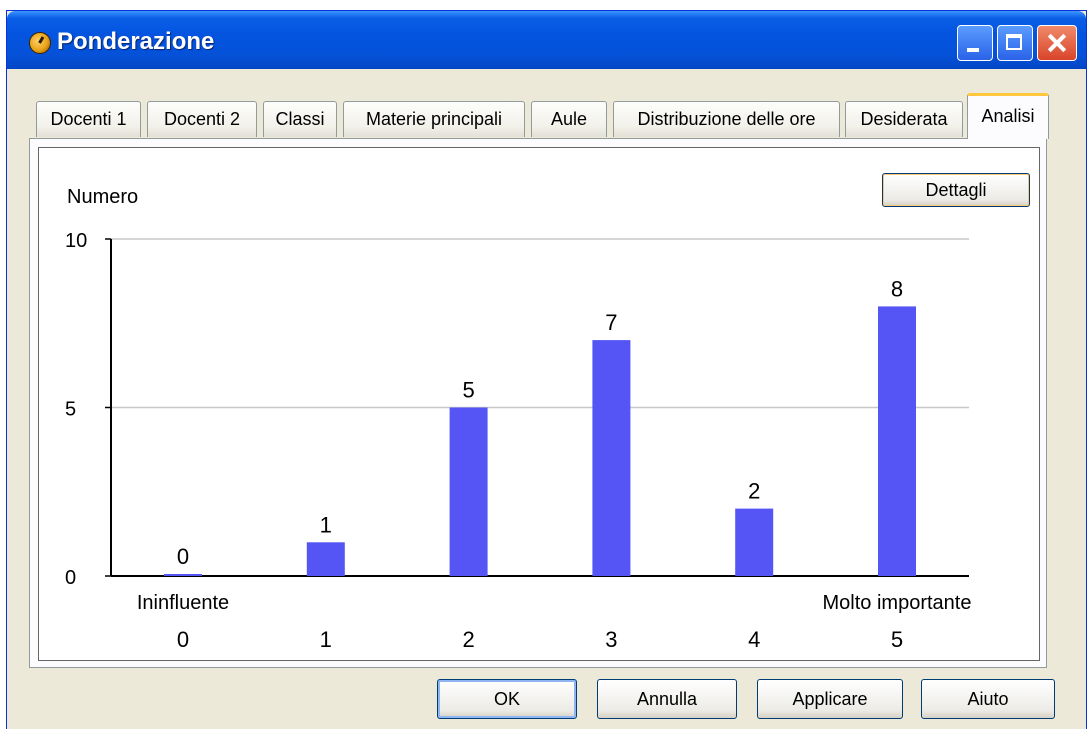 Image resolution: width=1087 pixels, height=729 pixels. Describe the element at coordinates (70, 410) in the screenshot. I see `y-tick-label-5: 5` at that location.